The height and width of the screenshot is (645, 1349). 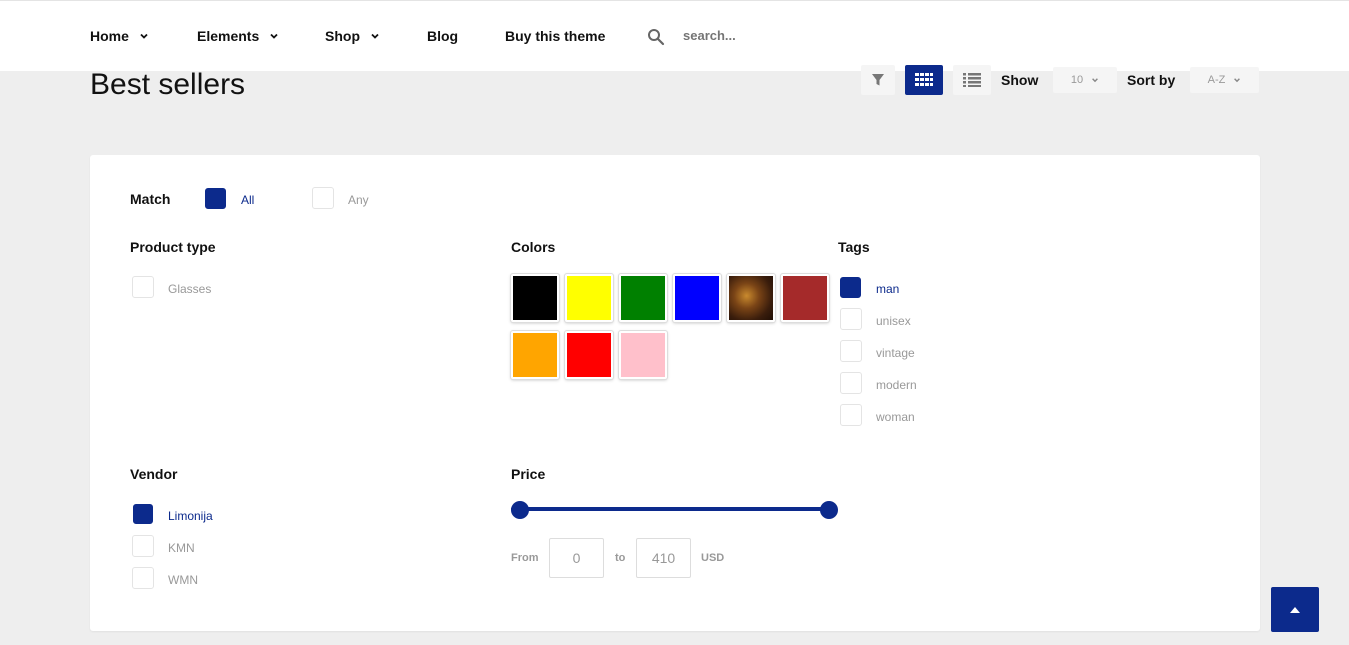 I want to click on price-currency-label: USD, so click(x=713, y=558).